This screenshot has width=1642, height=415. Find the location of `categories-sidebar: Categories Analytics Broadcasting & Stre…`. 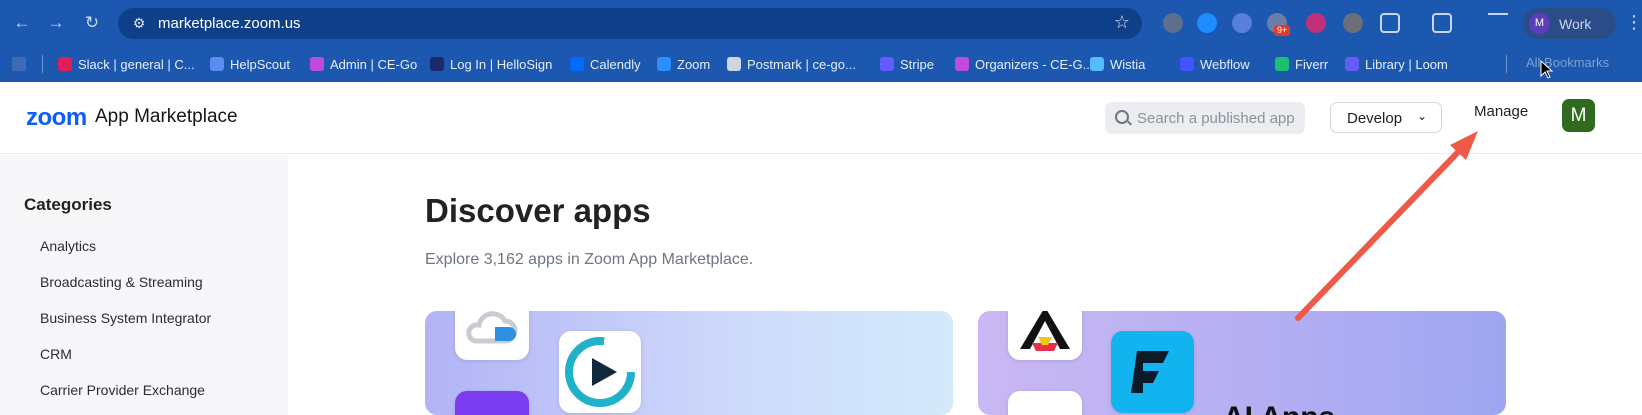

categories-sidebar: Categories Analytics Broadcasting & Stre… is located at coordinates (144, 285).